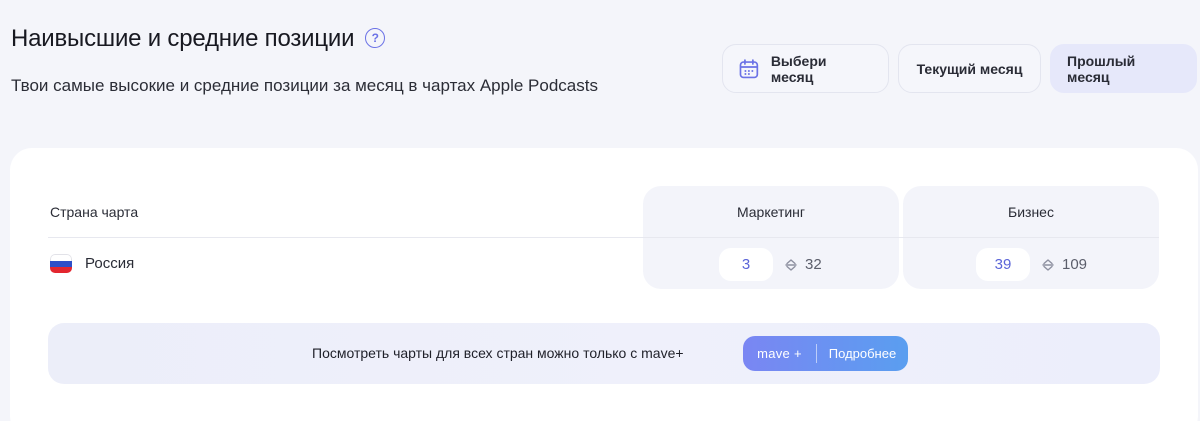 Image resolution: width=1200 pixels, height=421 pixels. I want to click on position-cell-marketing: 3 32, so click(770, 264).